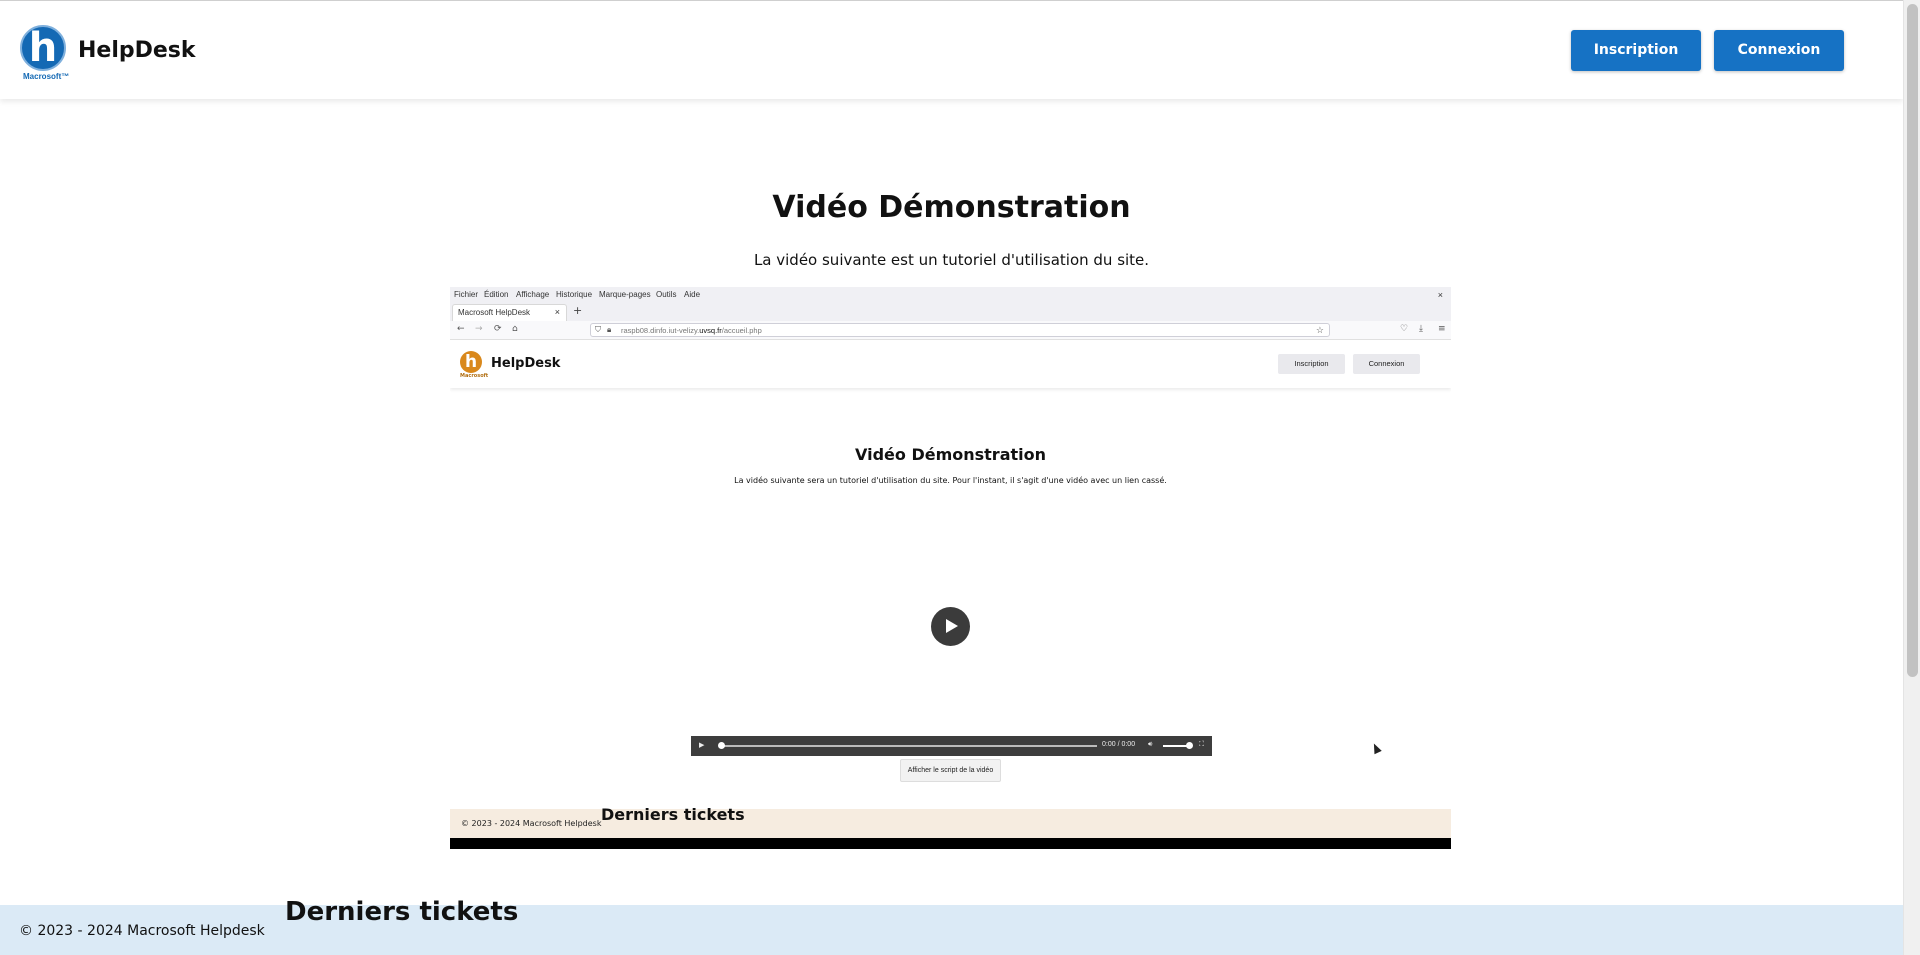 Image resolution: width=1920 pixels, height=955 pixels. Describe the element at coordinates (1779, 50) in the screenshot. I see `login-button: Connexion` at that location.